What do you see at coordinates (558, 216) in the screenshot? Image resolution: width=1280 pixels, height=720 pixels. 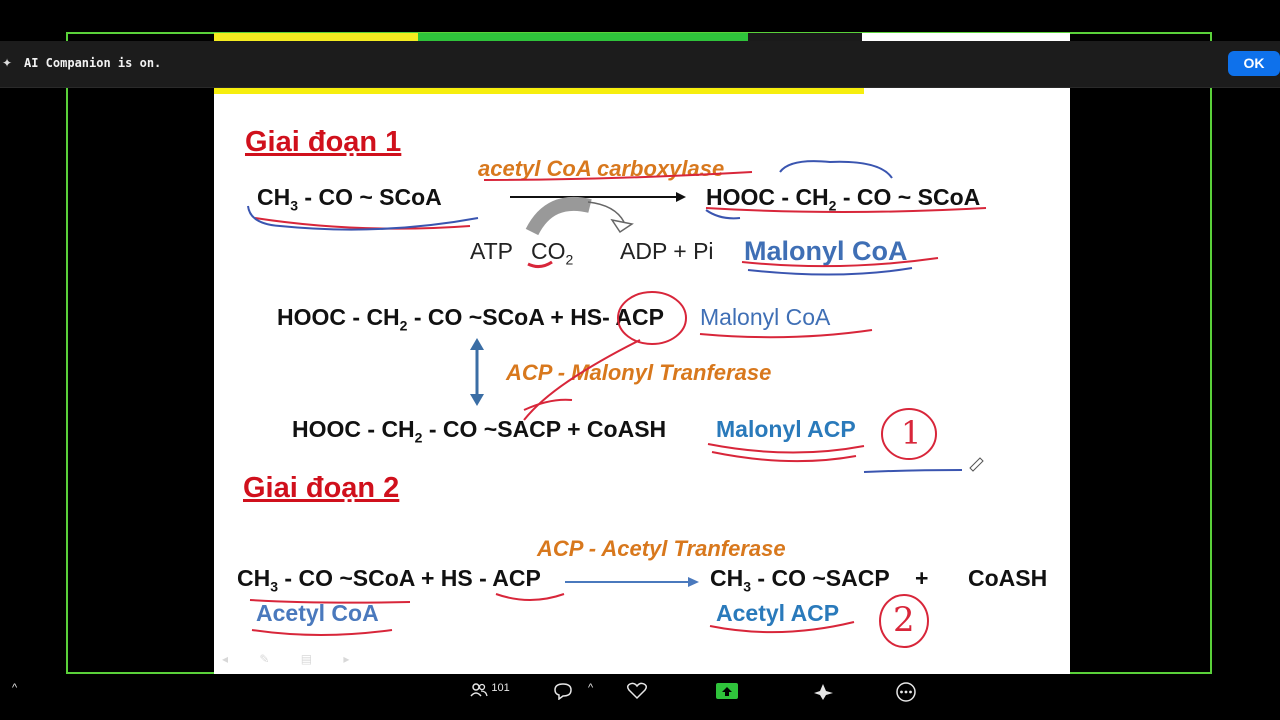 I see `curved-grey-arrow` at bounding box center [558, 216].